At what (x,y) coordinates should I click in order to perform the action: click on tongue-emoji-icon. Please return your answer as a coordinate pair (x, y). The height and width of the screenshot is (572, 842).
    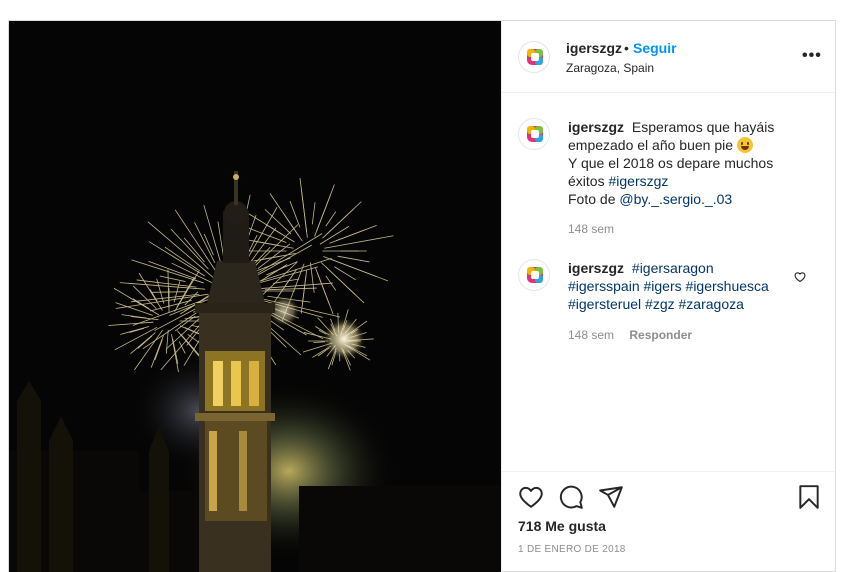
    Looking at the image, I should click on (744, 145).